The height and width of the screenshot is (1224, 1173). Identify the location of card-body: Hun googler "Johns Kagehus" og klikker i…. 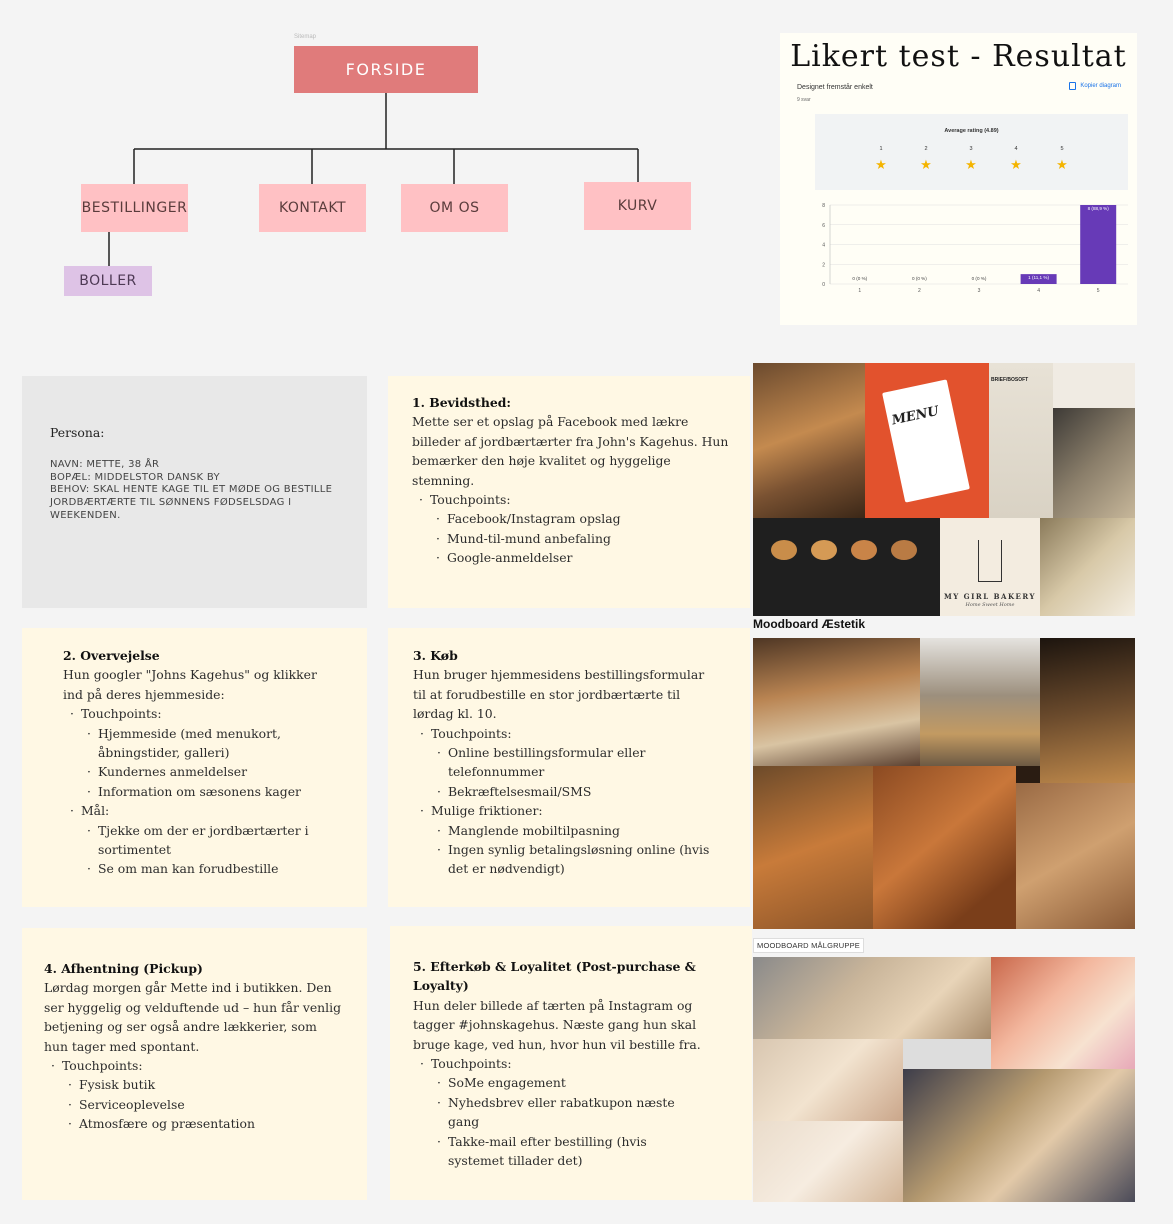
(190, 684).